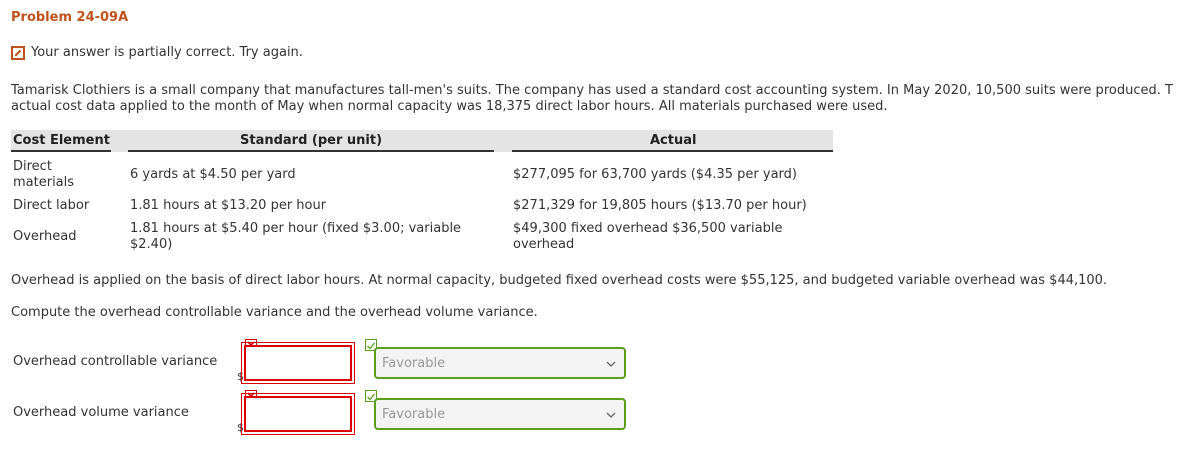 This screenshot has height=460, width=1198. What do you see at coordinates (311, 140) in the screenshot?
I see `header-standard: Standard (per unit)` at bounding box center [311, 140].